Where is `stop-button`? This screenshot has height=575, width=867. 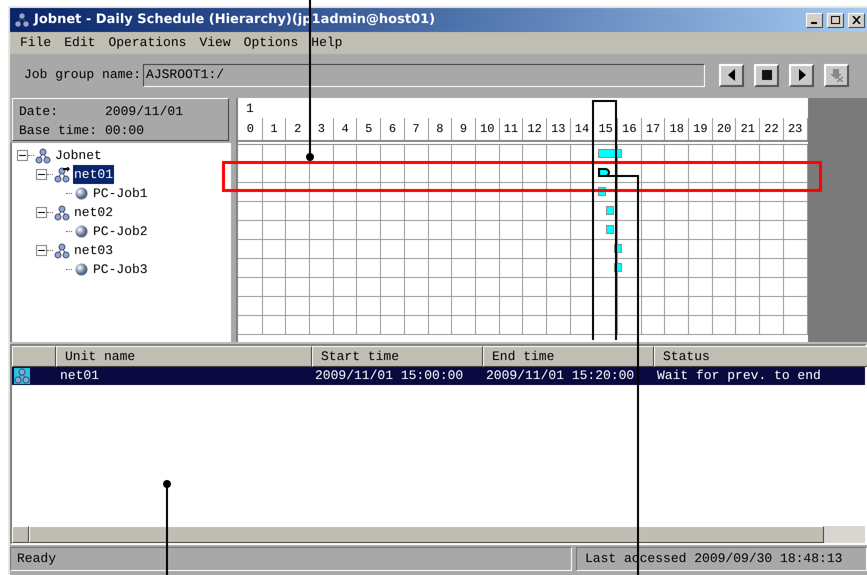
stop-button is located at coordinates (767, 75).